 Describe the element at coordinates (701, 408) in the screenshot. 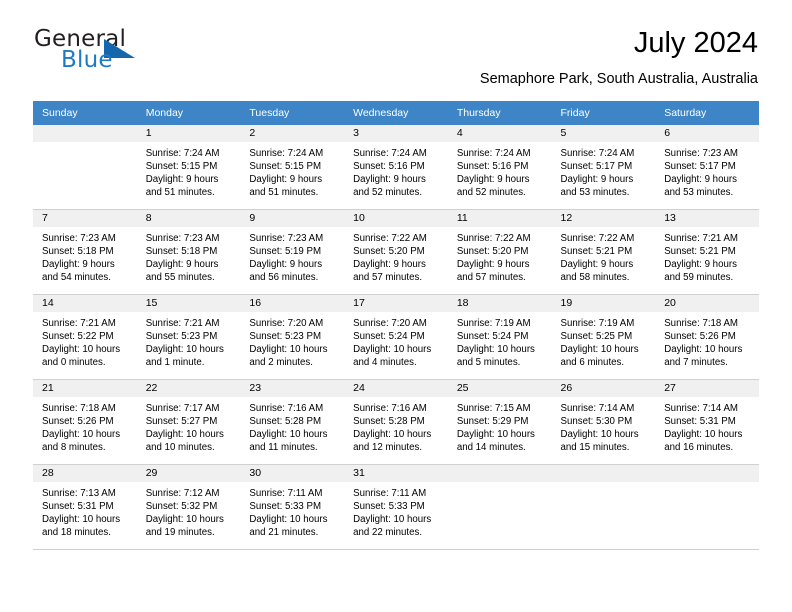

I see `day-detail-line: Sunrise: 7:14 AM` at that location.